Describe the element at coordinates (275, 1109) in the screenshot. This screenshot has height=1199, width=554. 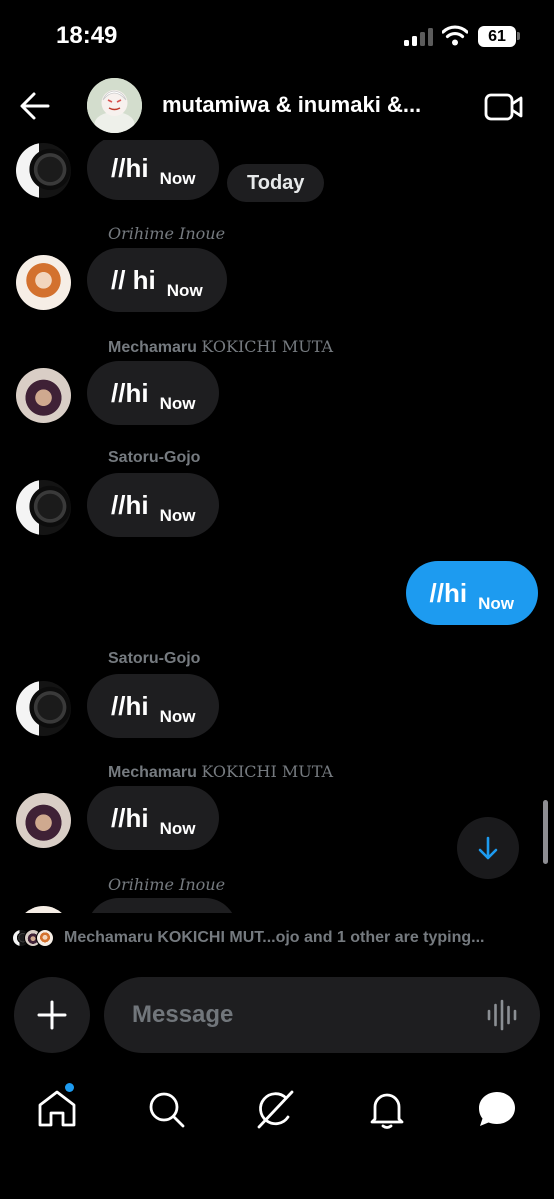
I see `grok-icon` at that location.